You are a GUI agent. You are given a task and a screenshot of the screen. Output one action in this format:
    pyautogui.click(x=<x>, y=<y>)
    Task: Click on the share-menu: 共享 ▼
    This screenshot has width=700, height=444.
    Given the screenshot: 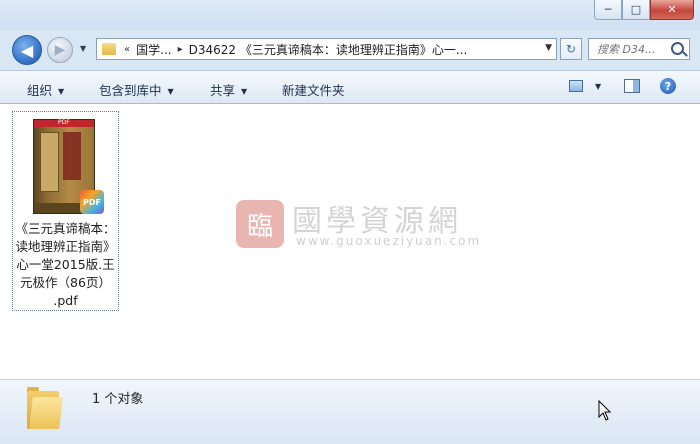 What is the action you would take?
    pyautogui.click(x=228, y=89)
    